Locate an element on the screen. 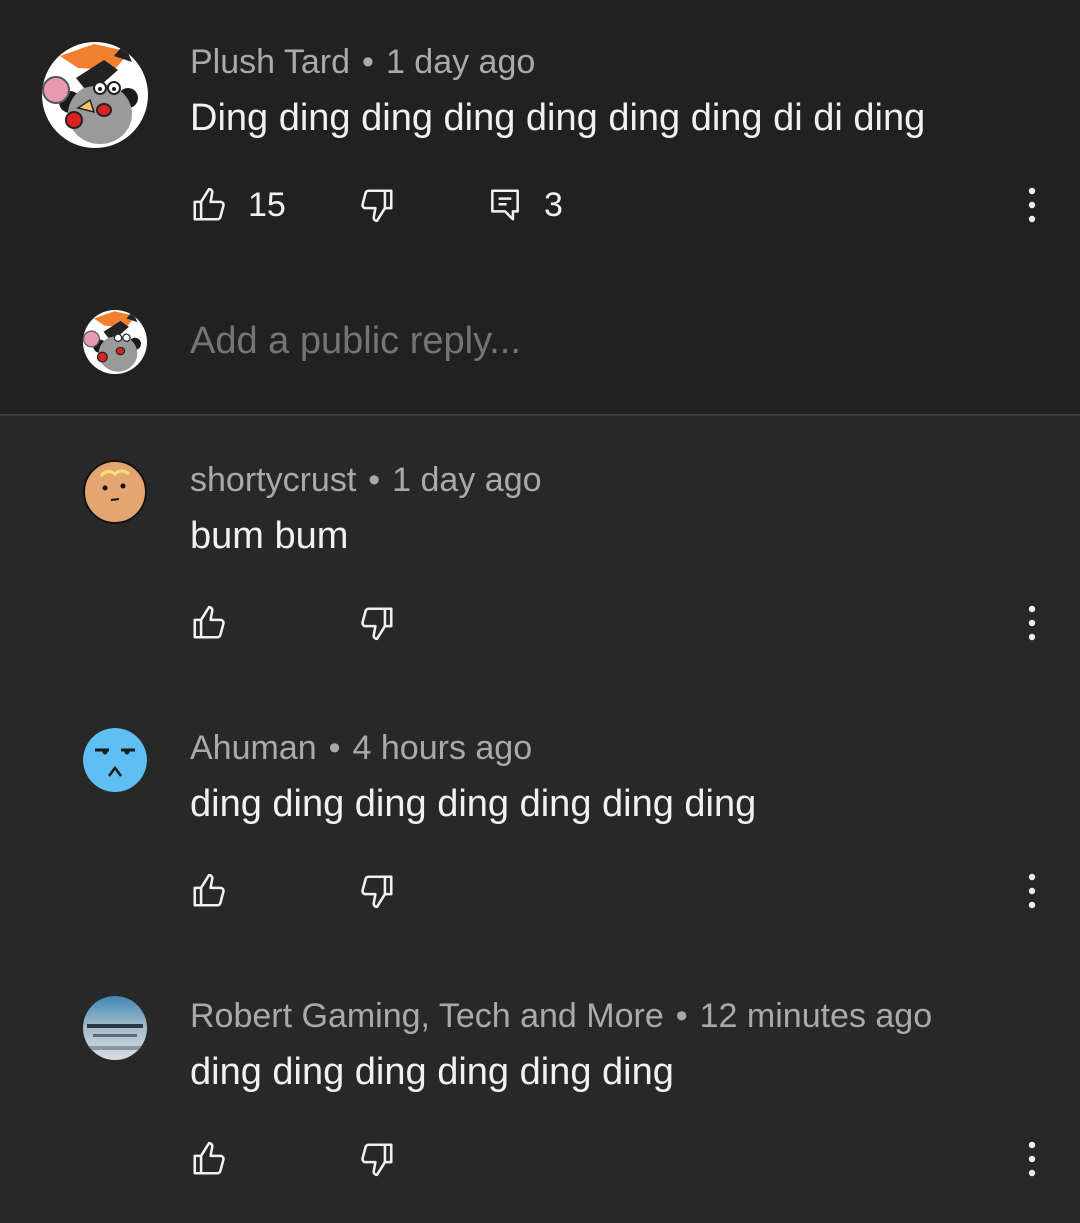  blurred-photo-avatar-icon is located at coordinates (115, 1028).